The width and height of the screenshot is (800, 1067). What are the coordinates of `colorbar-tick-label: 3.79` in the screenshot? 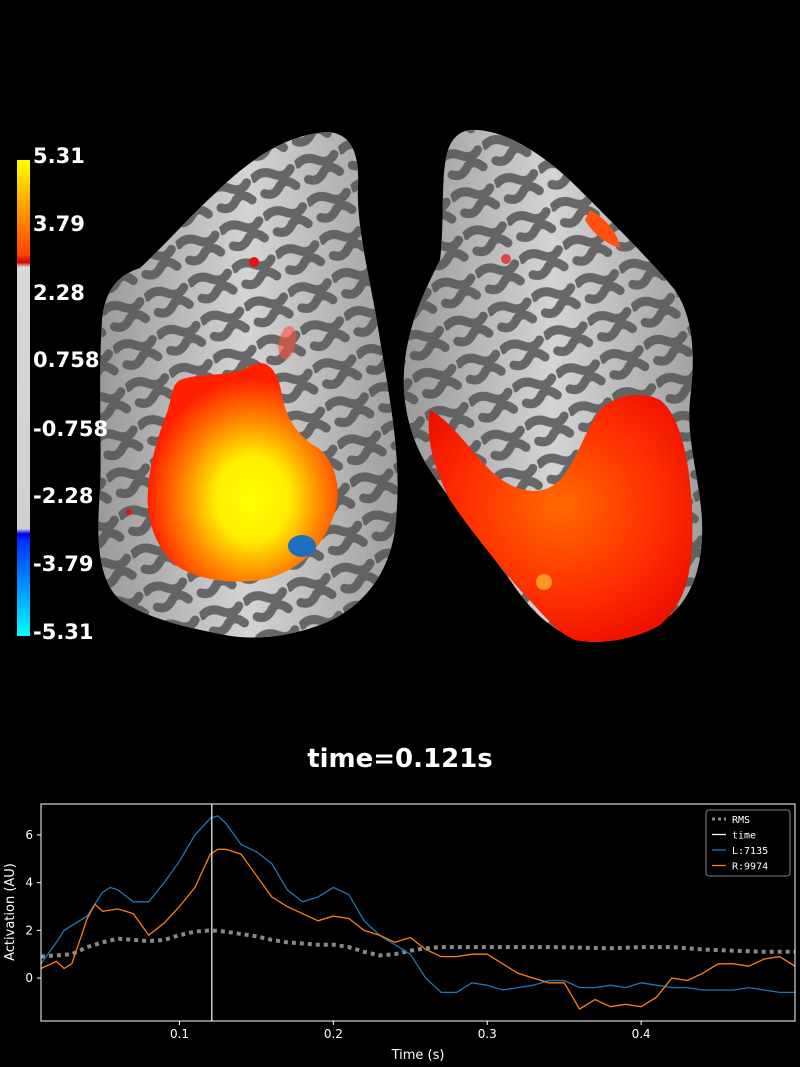 It's located at (59, 224).